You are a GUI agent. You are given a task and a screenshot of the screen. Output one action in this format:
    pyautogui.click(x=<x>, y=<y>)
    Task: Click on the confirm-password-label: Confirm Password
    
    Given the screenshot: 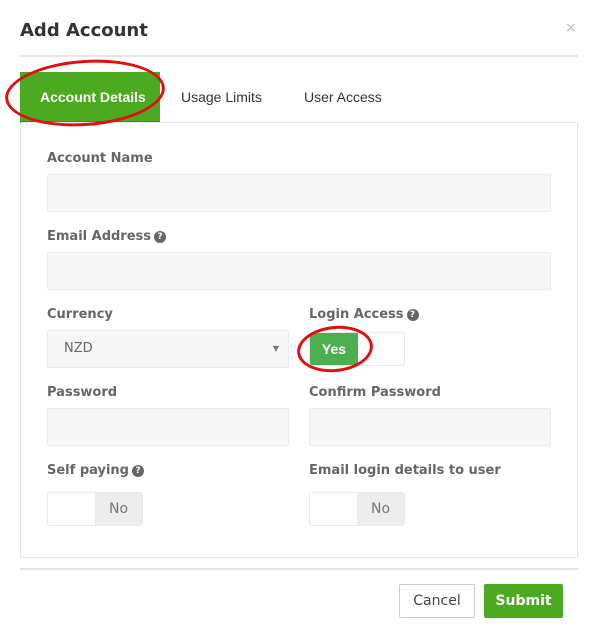 What is the action you would take?
    pyautogui.click(x=375, y=392)
    